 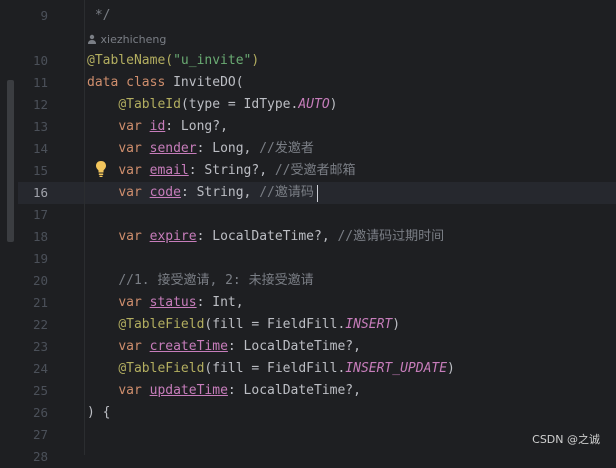 What do you see at coordinates (40, 324) in the screenshot?
I see `line-number: 22` at bounding box center [40, 324].